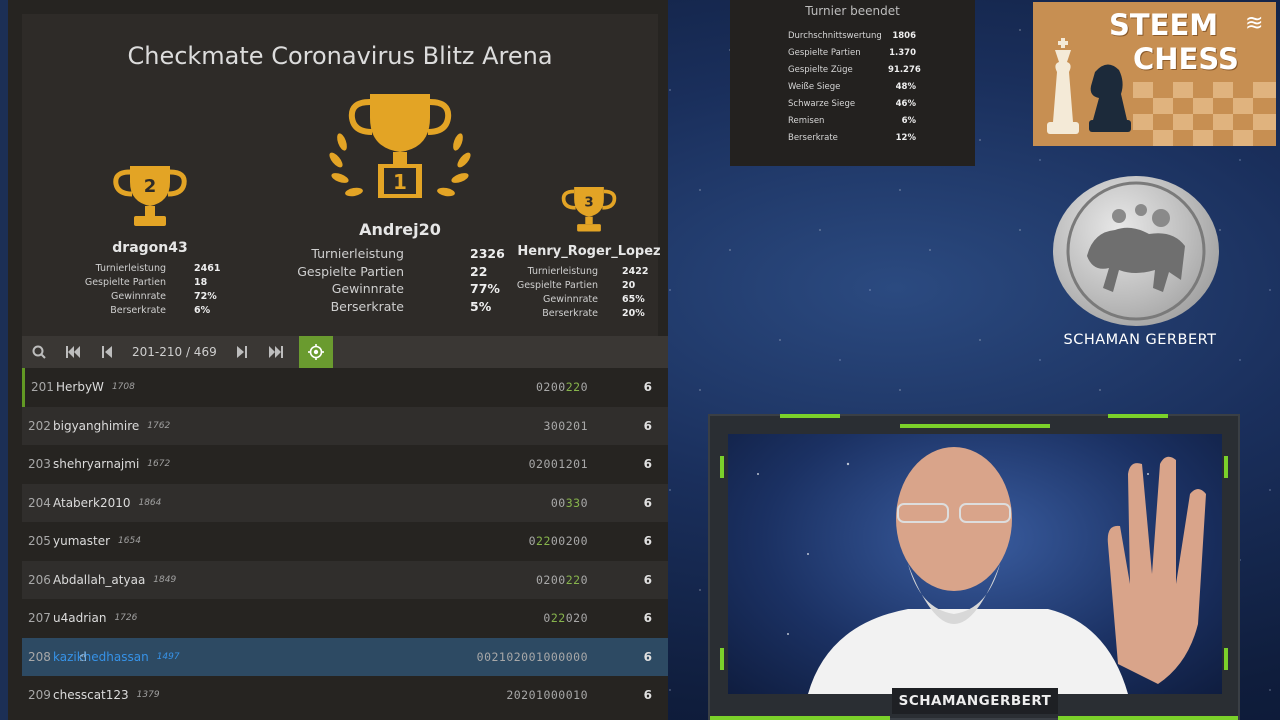 The width and height of the screenshot is (1280, 720). I want to click on score-sheet-segment: 002102001000000, so click(532, 656).